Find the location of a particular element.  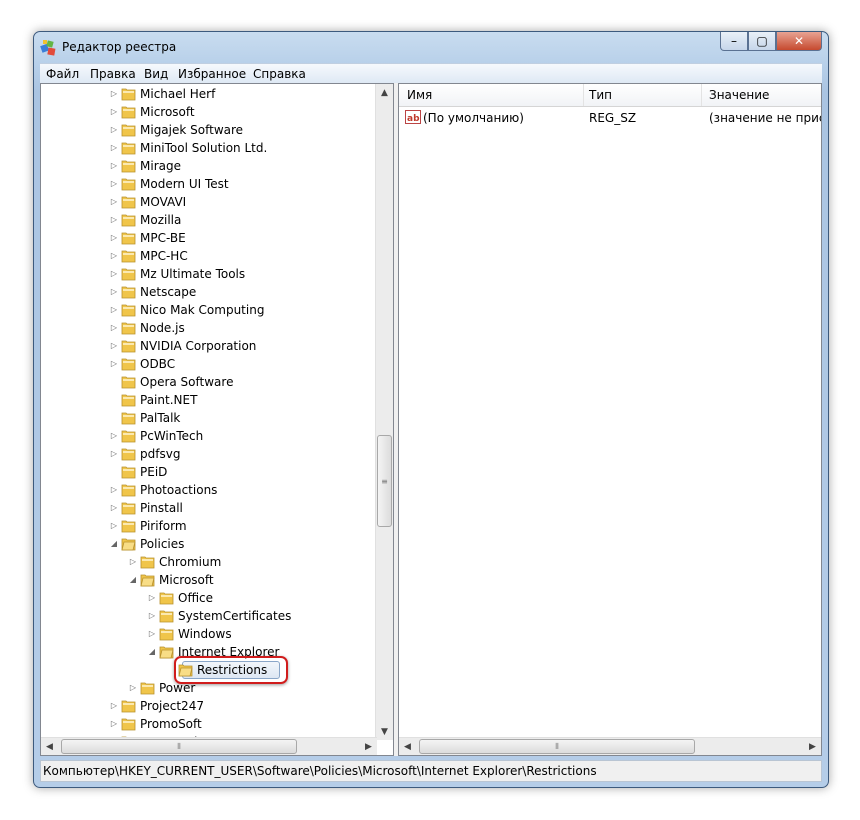

tree-item: Paint.NET is located at coordinates (209, 400).